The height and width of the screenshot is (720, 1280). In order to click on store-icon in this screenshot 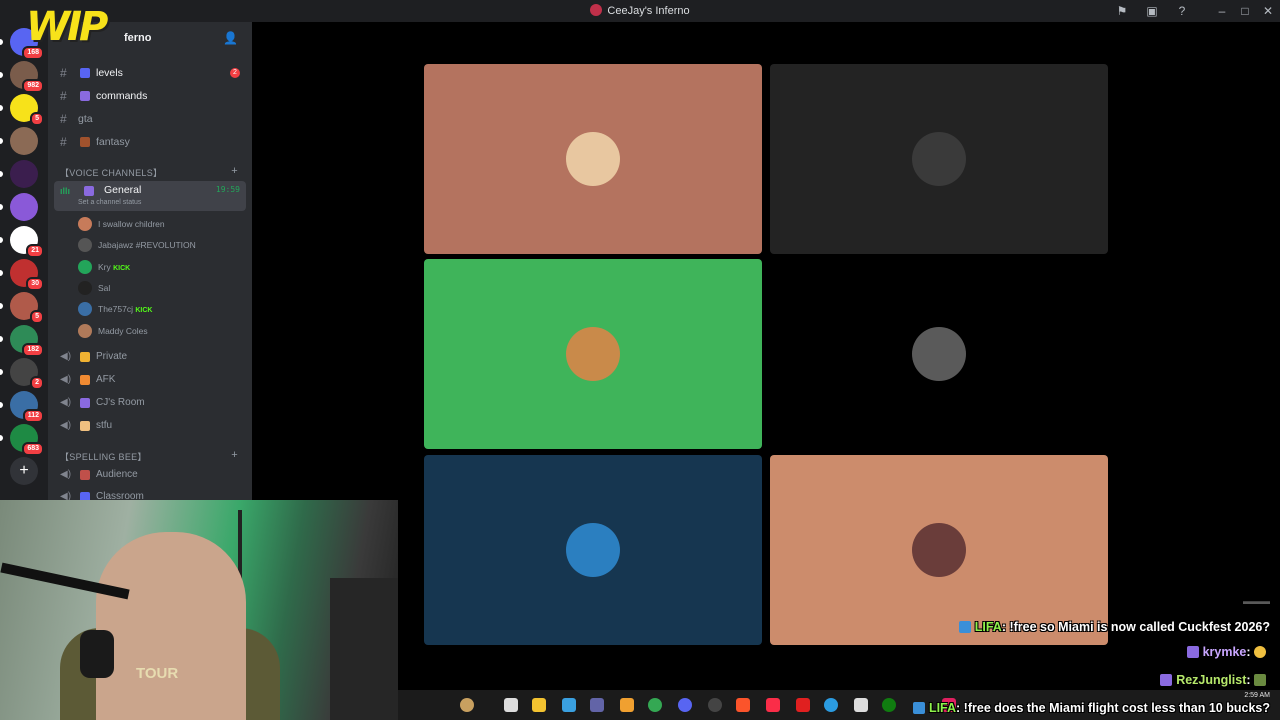, I will do `click(627, 705)`.